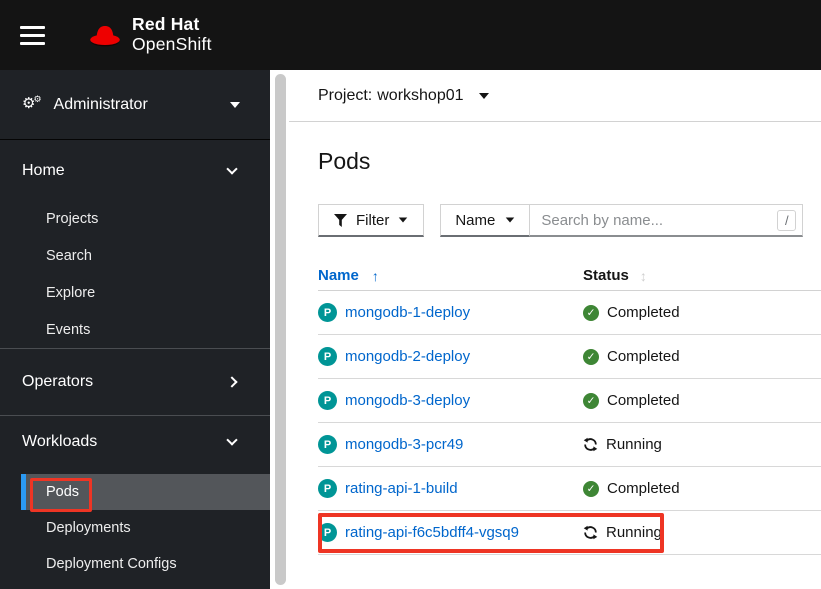  Describe the element at coordinates (345, 95) in the screenshot. I see `project-prefix: Project:` at that location.